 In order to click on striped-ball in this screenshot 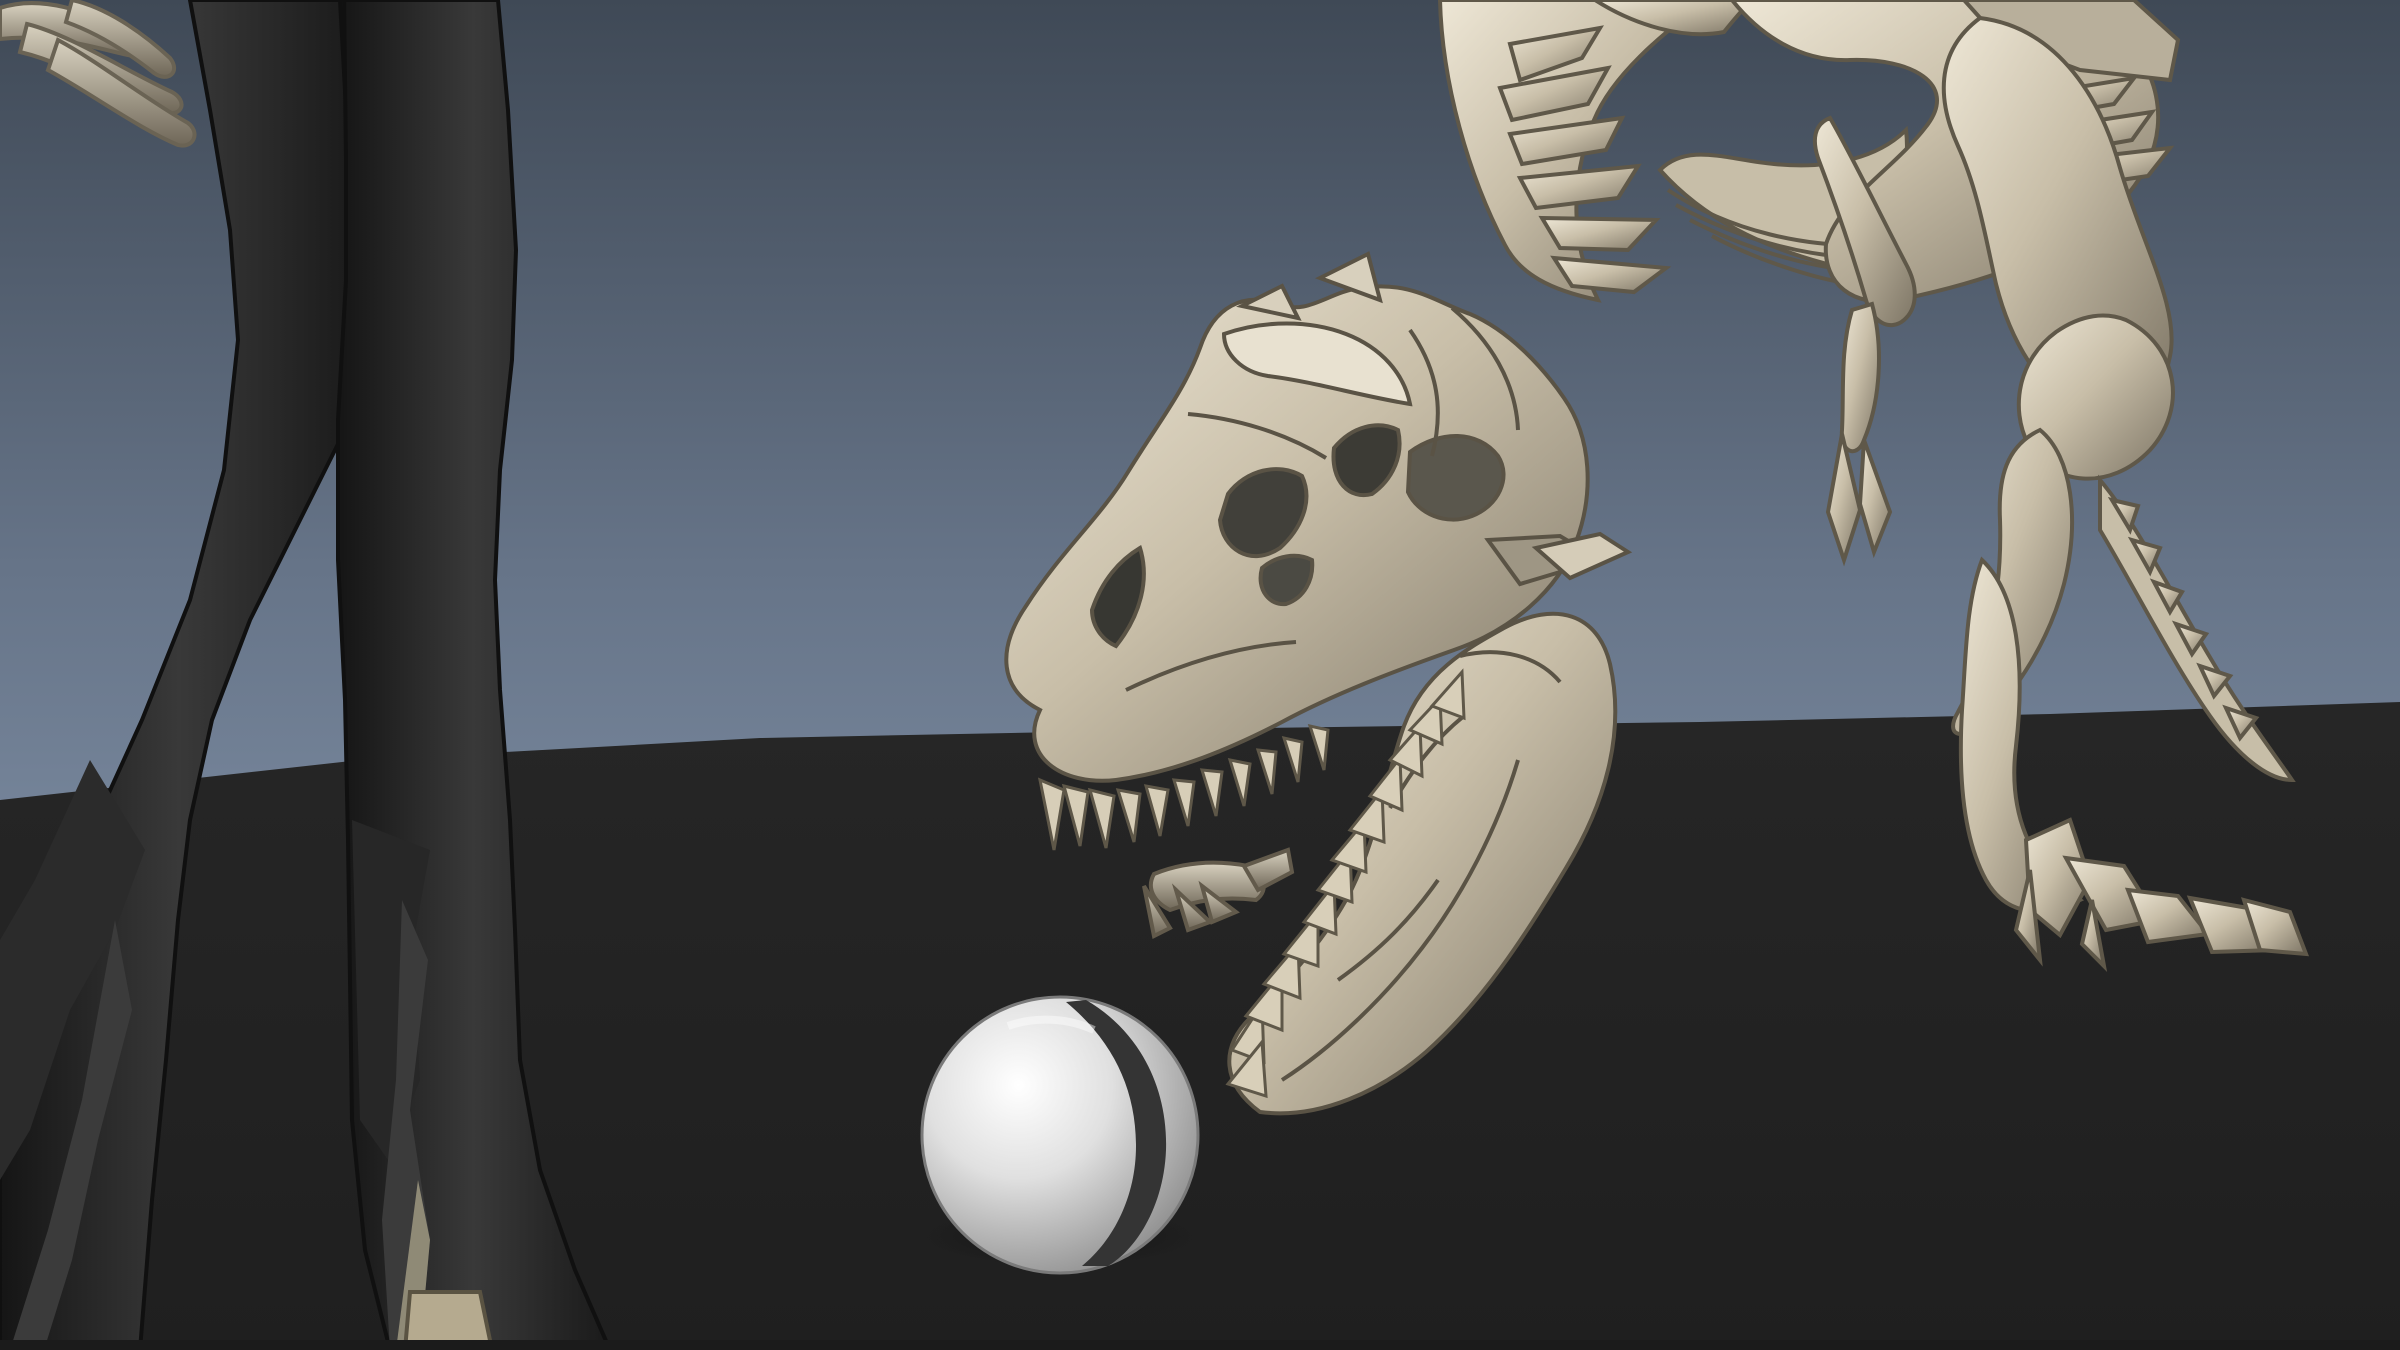, I will do `click(1060, 1135)`.